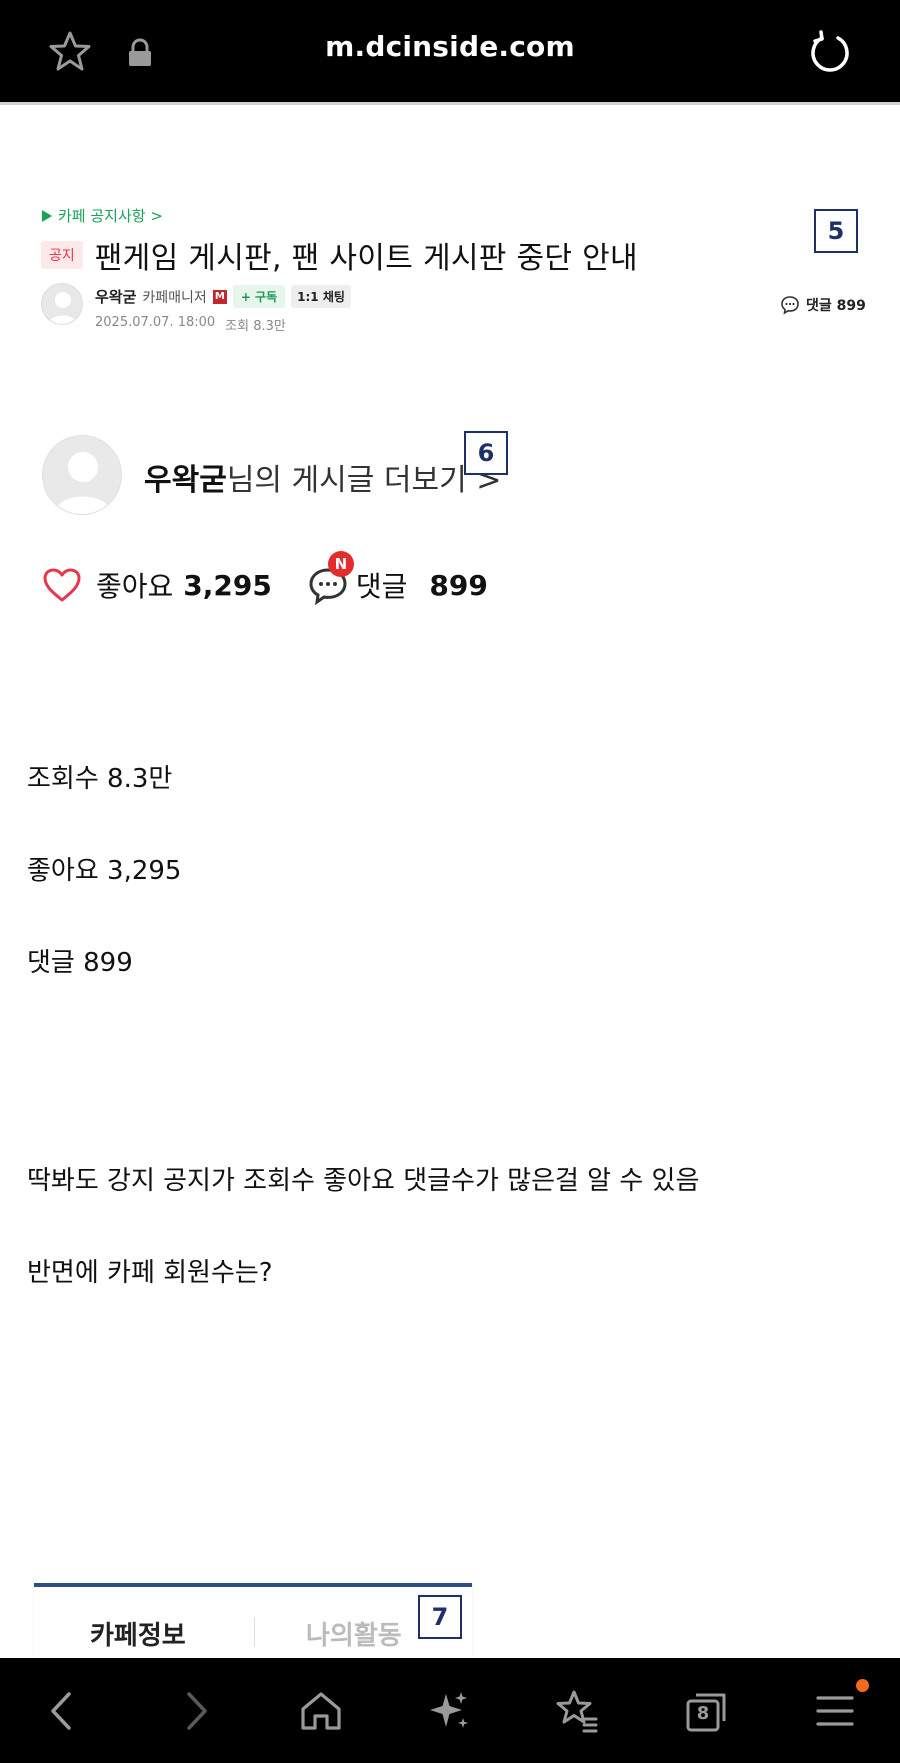 This screenshot has height=1763, width=900. What do you see at coordinates (185, 480) in the screenshot?
I see `profile-name: 우왁굳` at bounding box center [185, 480].